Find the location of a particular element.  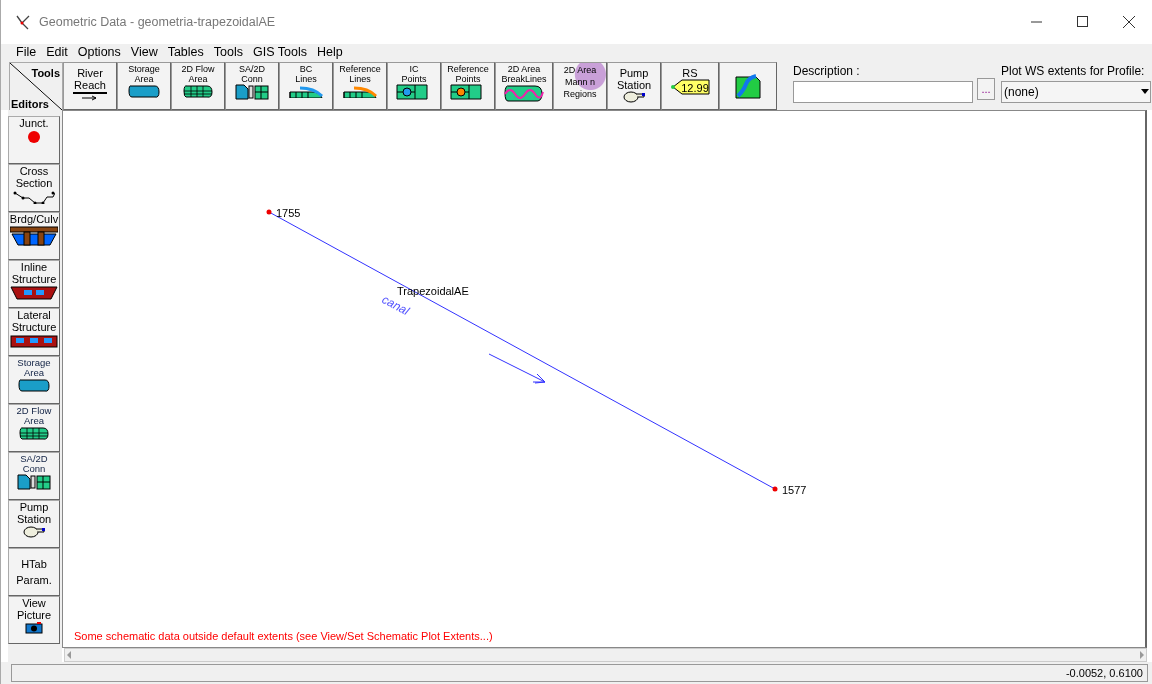

reference-line-icon is located at coordinates (360, 91).